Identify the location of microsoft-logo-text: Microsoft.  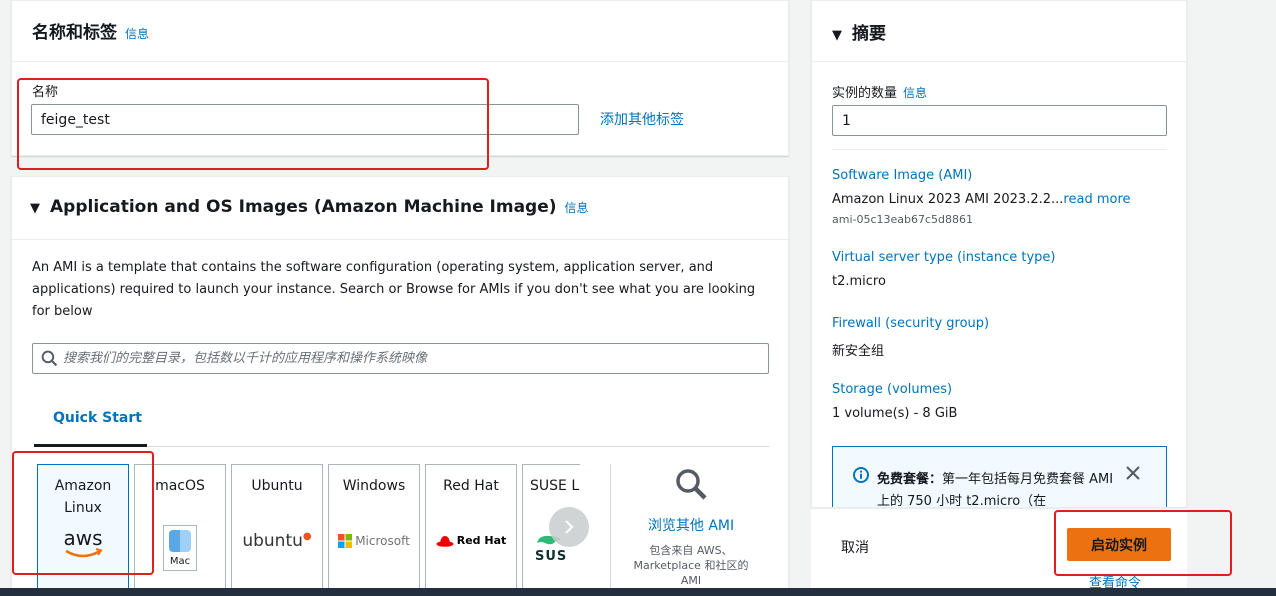
(382, 541).